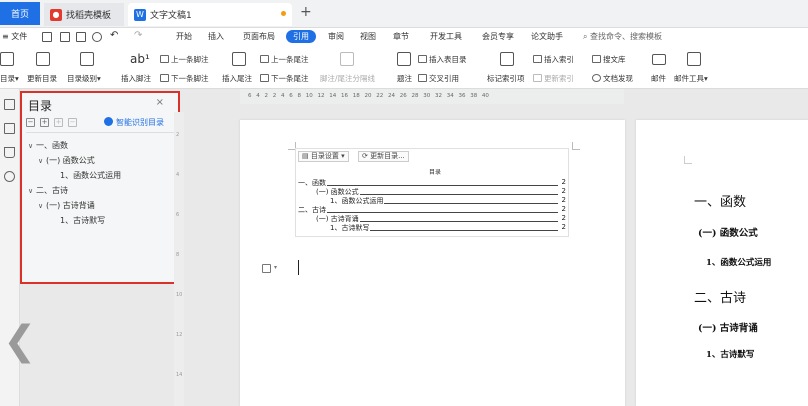 This screenshot has width=808, height=406. Describe the element at coordinates (728, 232) in the screenshot. I see `heading-2: (一) 函数公式` at that location.